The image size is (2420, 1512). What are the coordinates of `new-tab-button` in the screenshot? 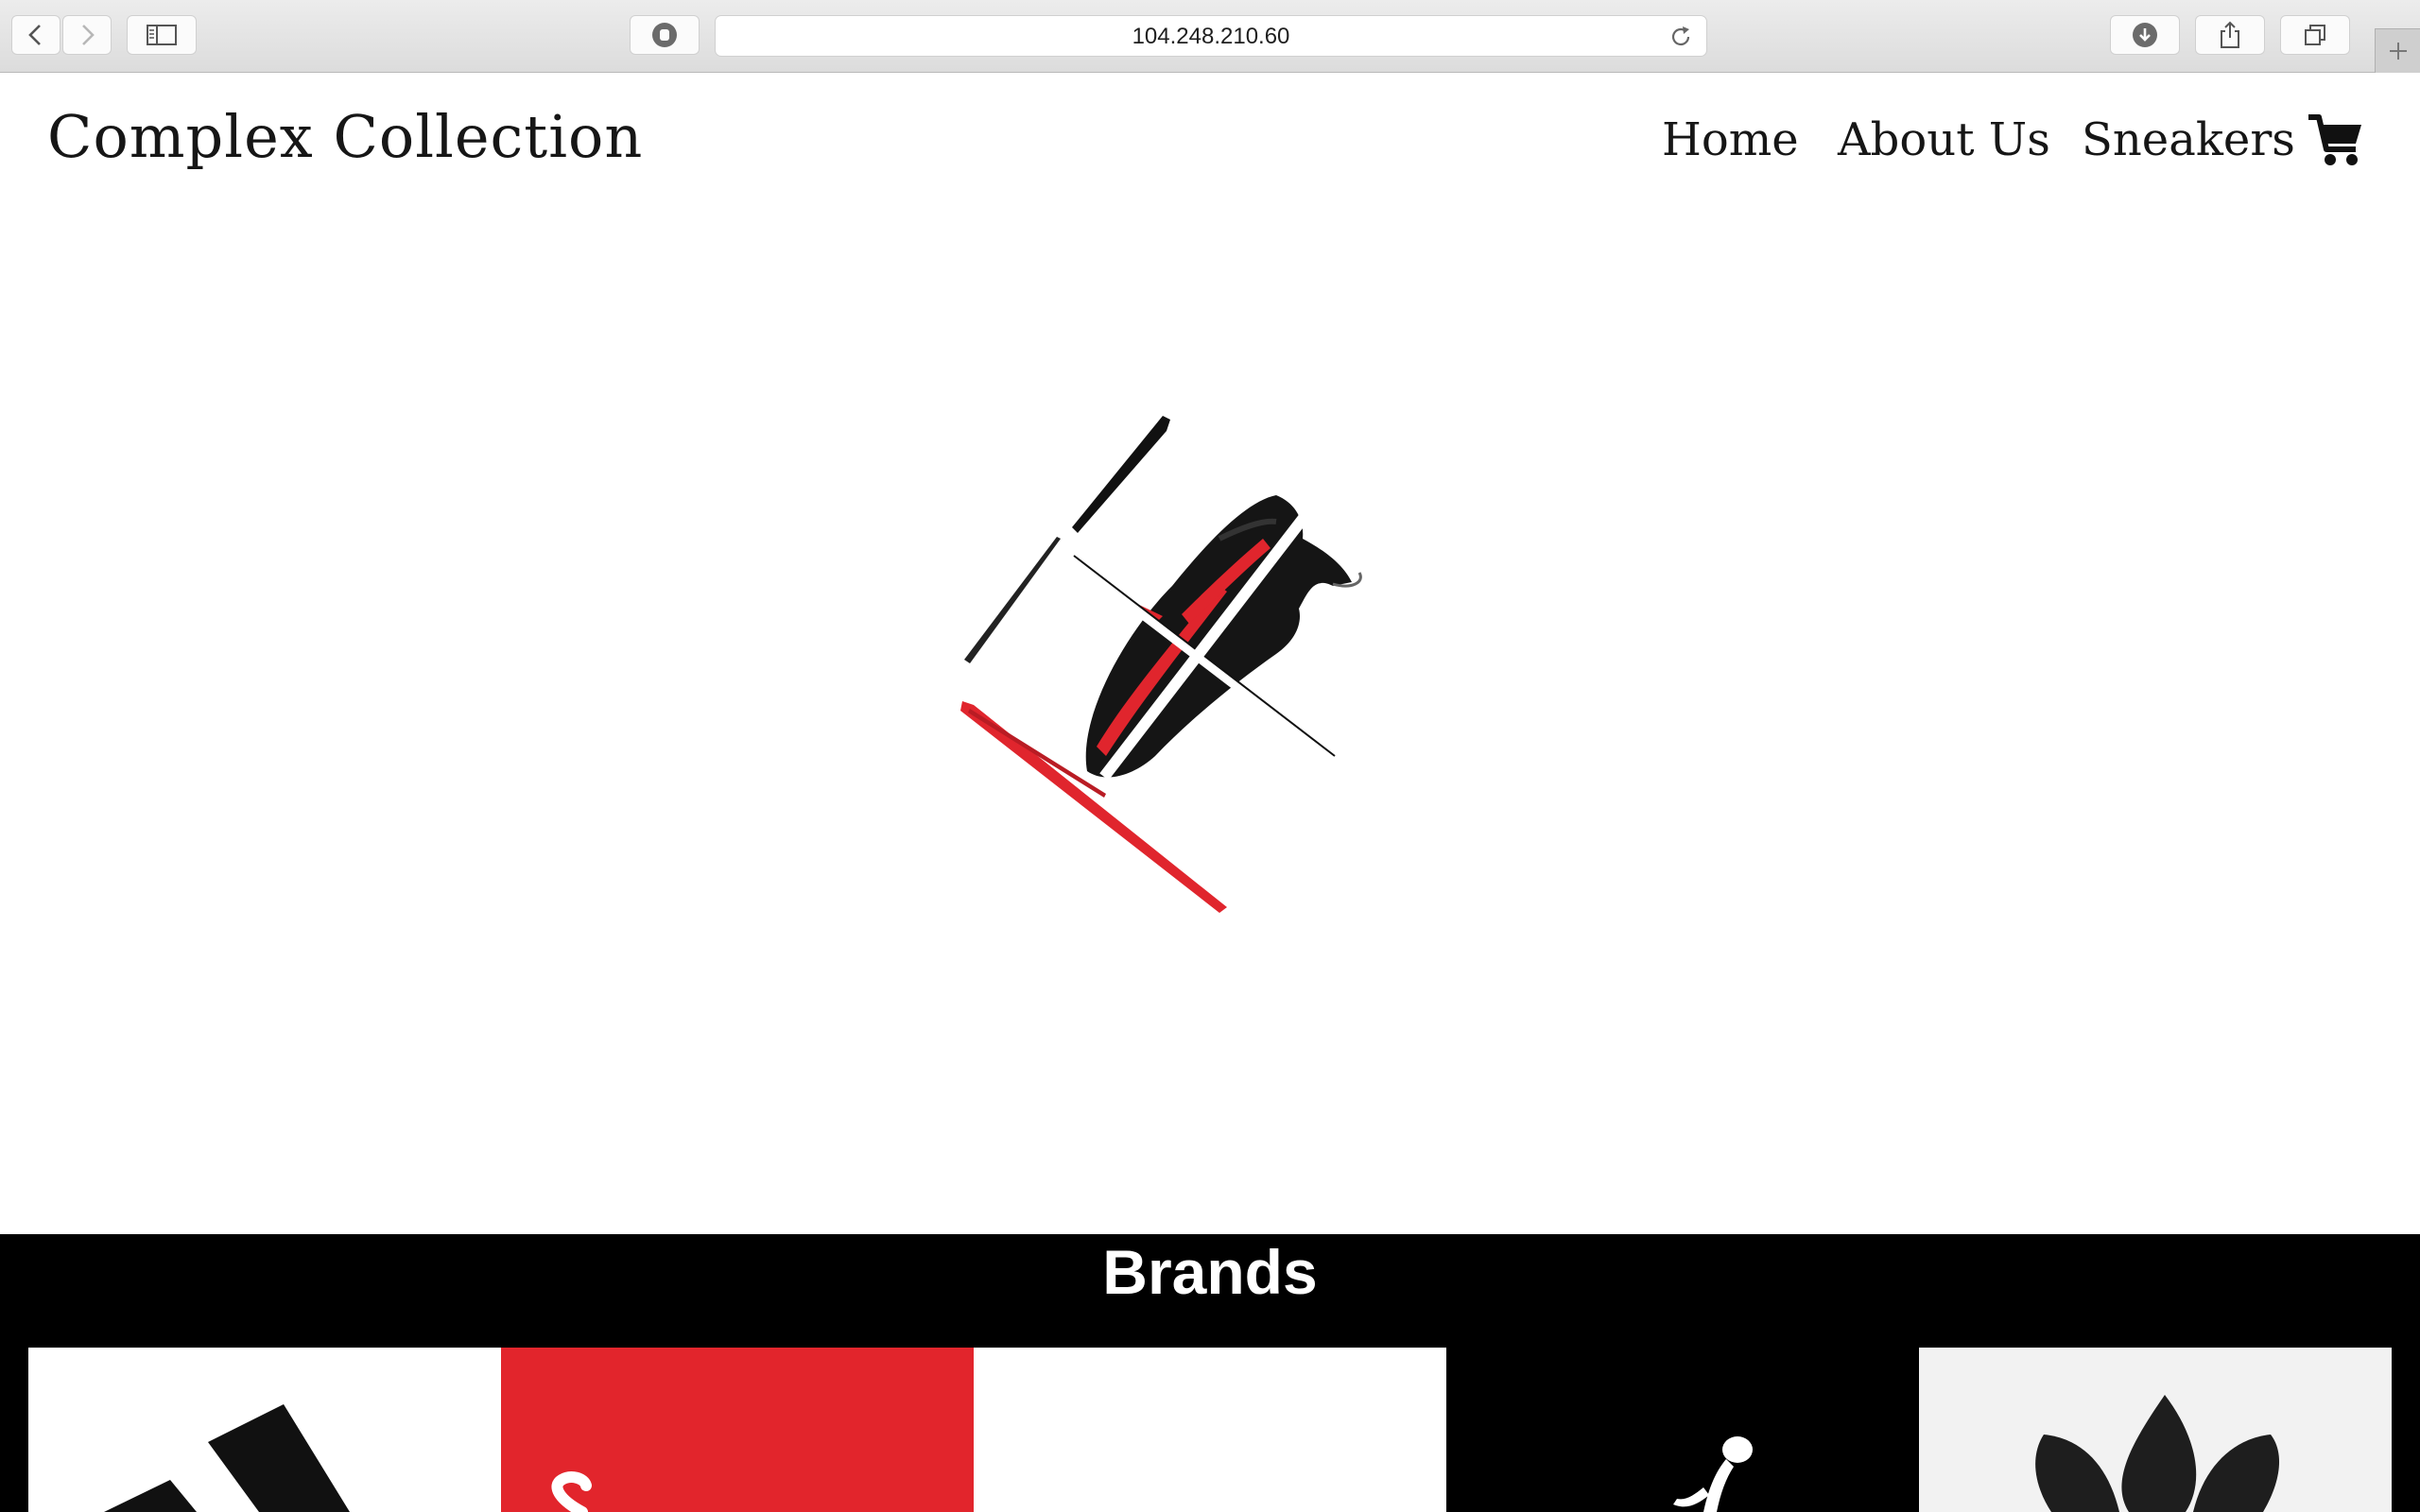 It's located at (2397, 50).